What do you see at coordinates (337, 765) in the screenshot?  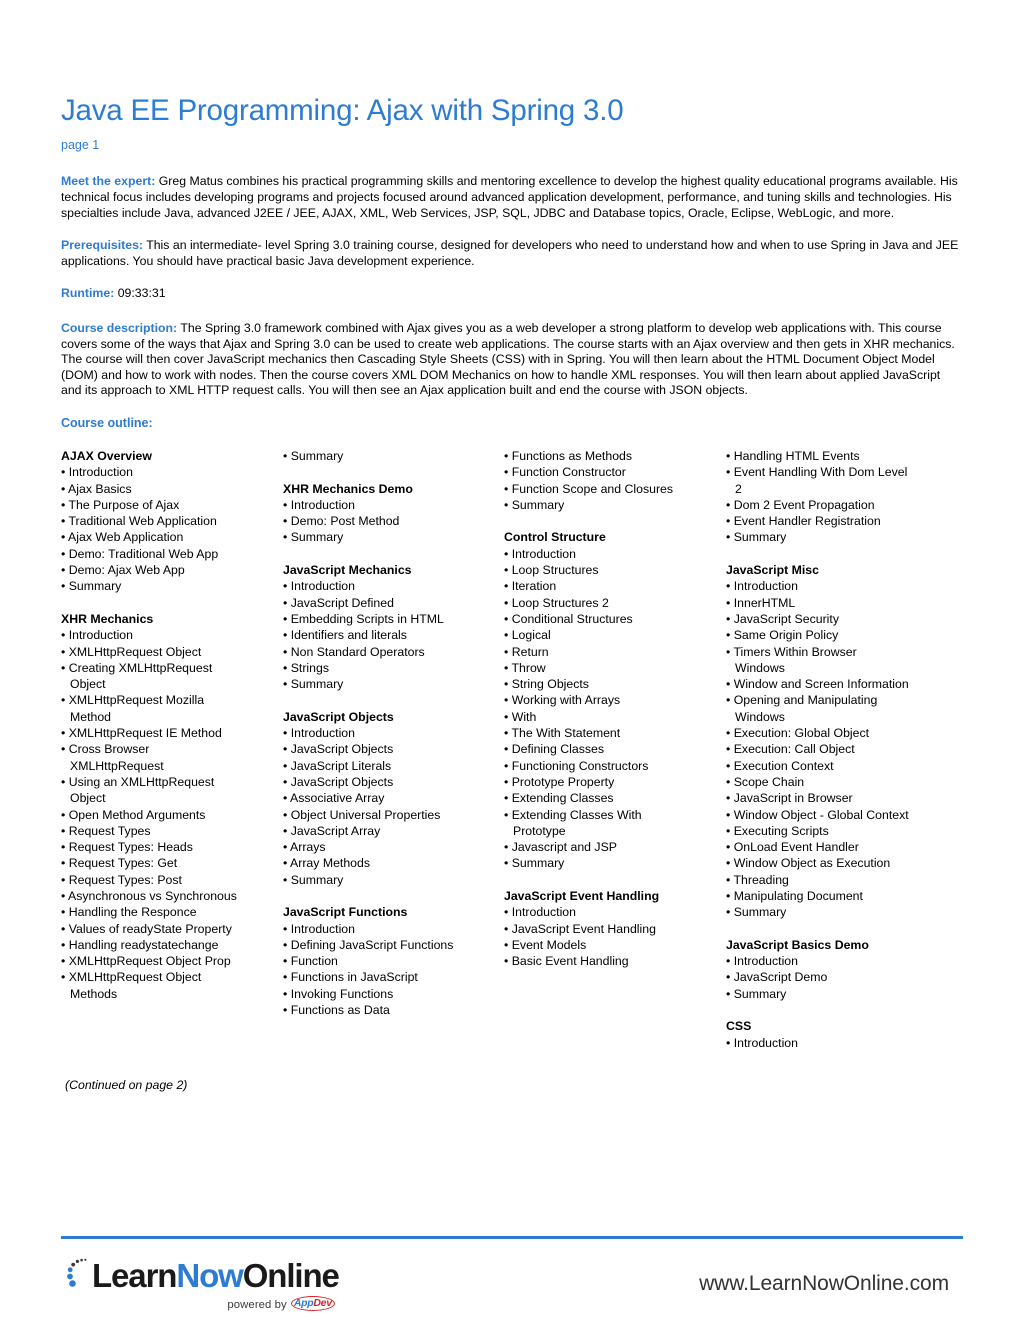 I see `outline-item: • JavaScript Literals` at bounding box center [337, 765].